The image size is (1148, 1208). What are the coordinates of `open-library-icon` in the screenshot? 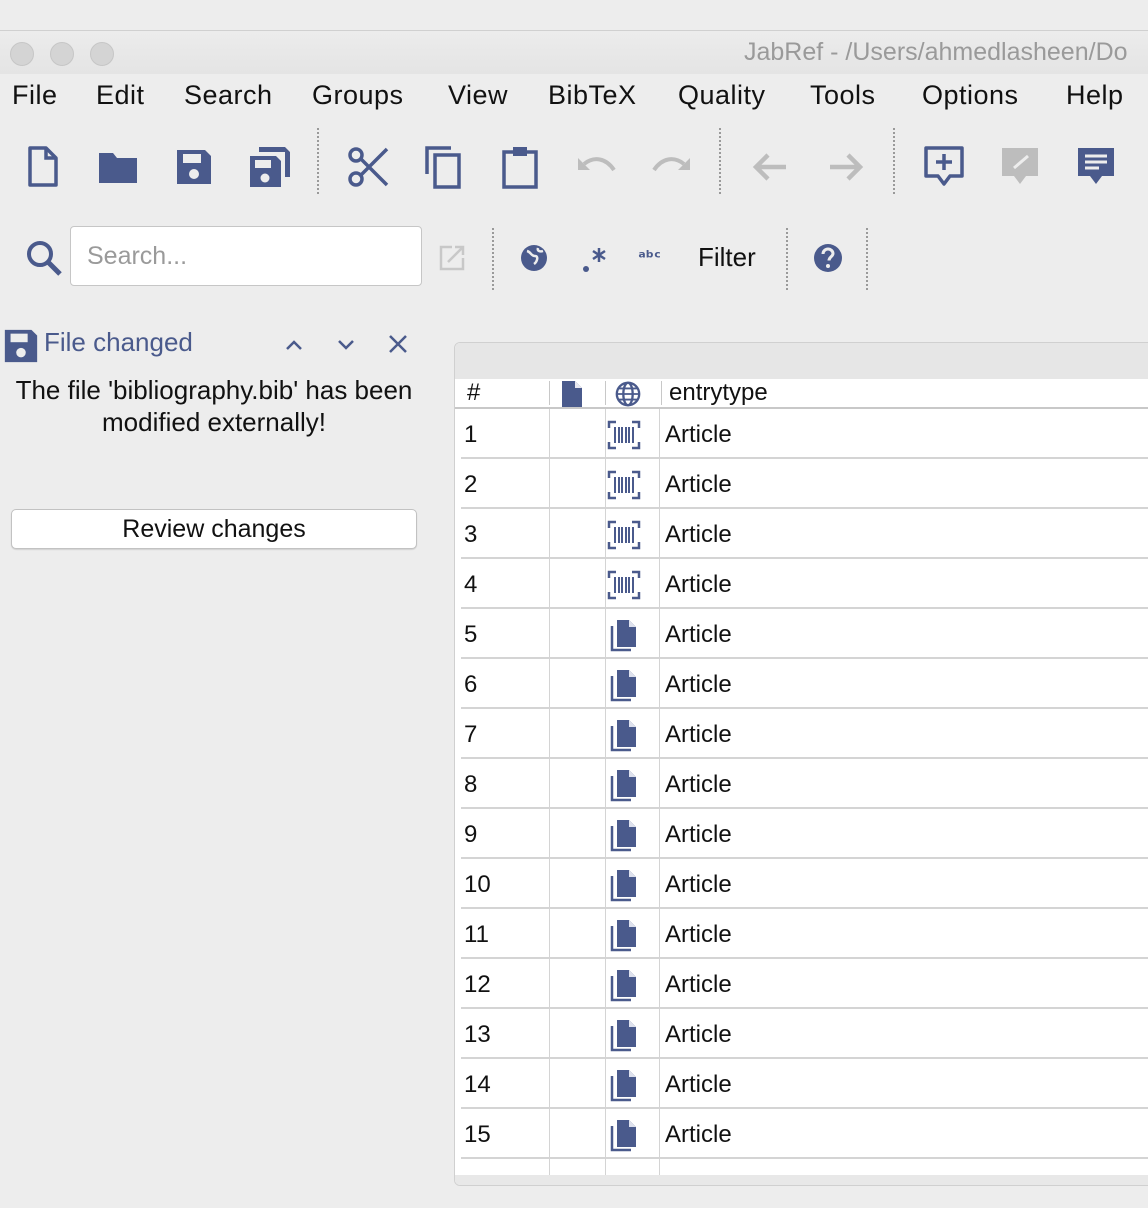 It's located at (118, 167).